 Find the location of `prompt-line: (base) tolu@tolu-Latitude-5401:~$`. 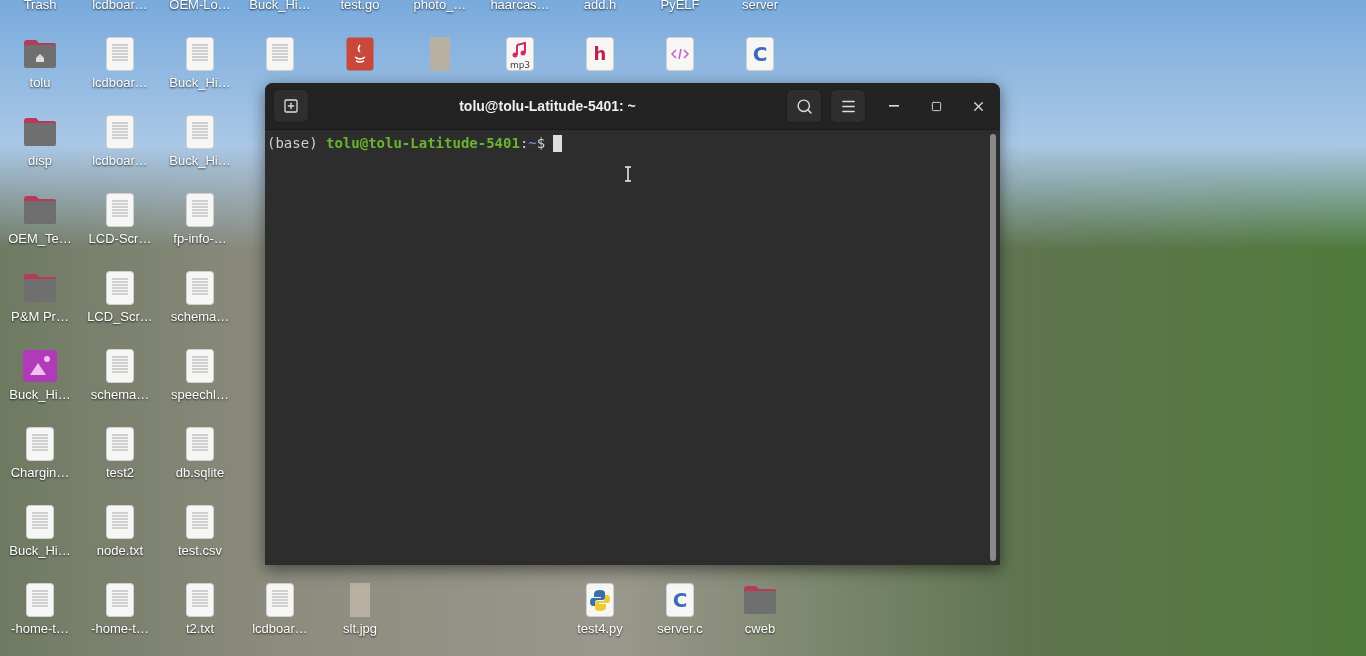

prompt-line: (base) tolu@tolu-Latitude-5401:~$ is located at coordinates (415, 143).